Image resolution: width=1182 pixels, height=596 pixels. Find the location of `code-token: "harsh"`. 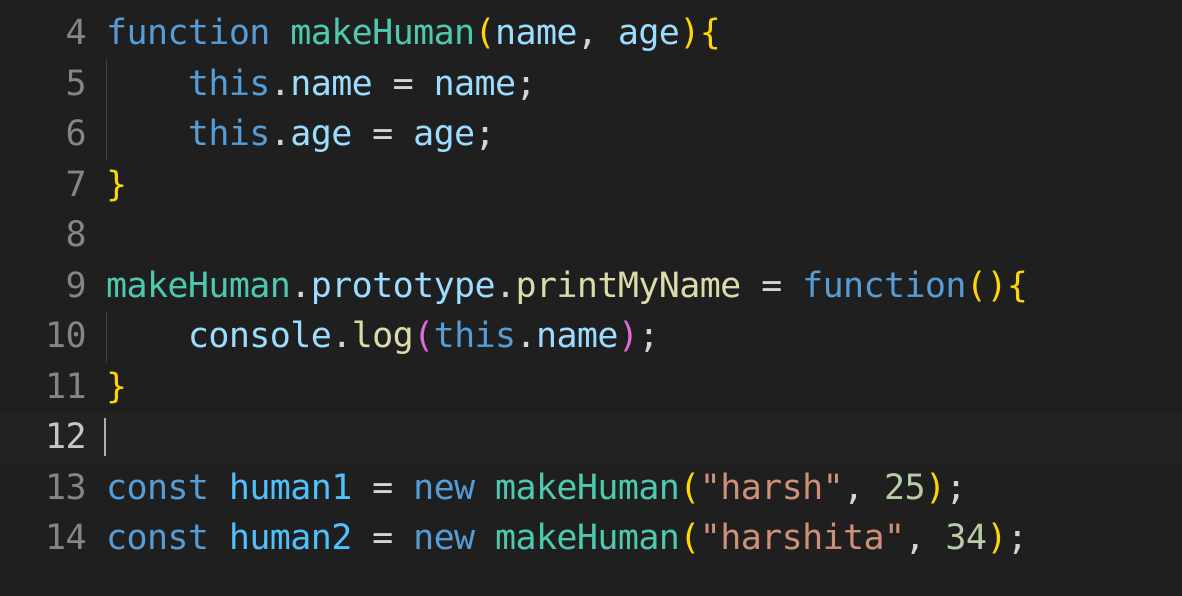

code-token: "harsh" is located at coordinates (771, 487).